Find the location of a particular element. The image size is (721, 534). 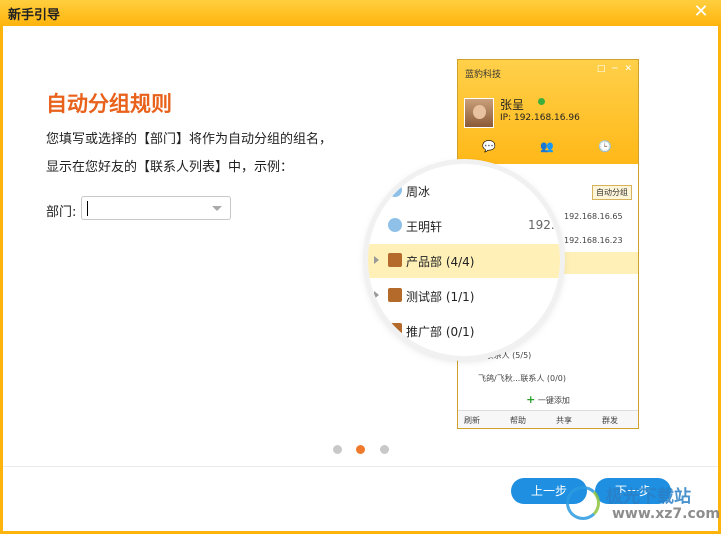

watermark: 极光下载站 www.xz7.com is located at coordinates (643, 503).